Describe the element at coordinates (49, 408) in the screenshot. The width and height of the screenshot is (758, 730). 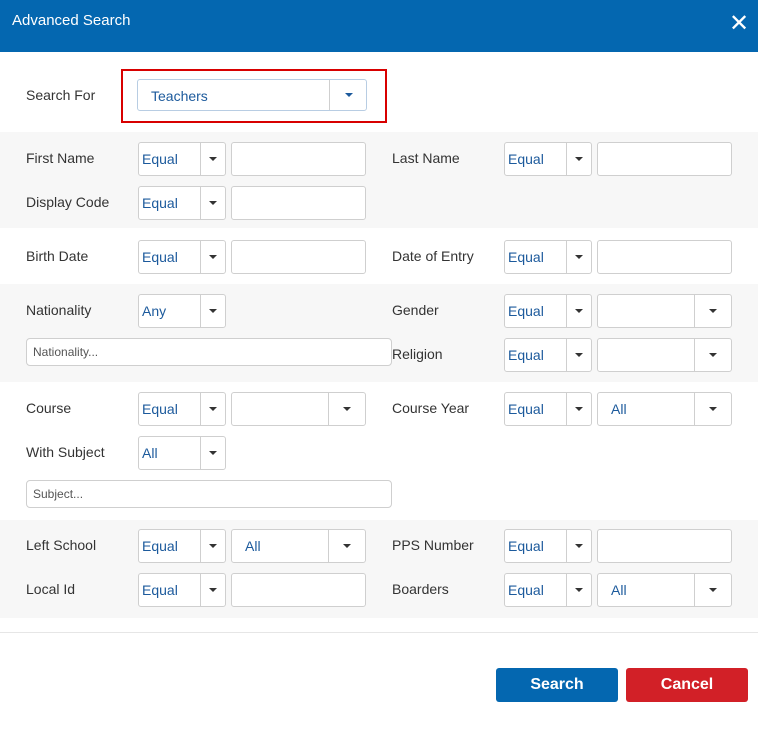
I see `course-label: Course` at that location.